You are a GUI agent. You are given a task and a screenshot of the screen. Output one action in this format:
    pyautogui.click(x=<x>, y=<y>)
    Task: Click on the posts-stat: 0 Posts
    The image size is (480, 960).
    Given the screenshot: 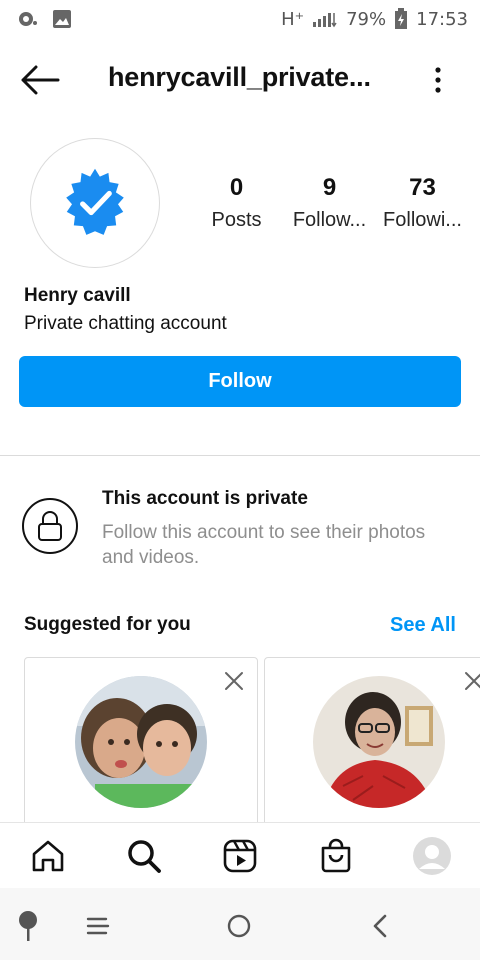 What is the action you would take?
    pyautogui.click(x=236, y=204)
    